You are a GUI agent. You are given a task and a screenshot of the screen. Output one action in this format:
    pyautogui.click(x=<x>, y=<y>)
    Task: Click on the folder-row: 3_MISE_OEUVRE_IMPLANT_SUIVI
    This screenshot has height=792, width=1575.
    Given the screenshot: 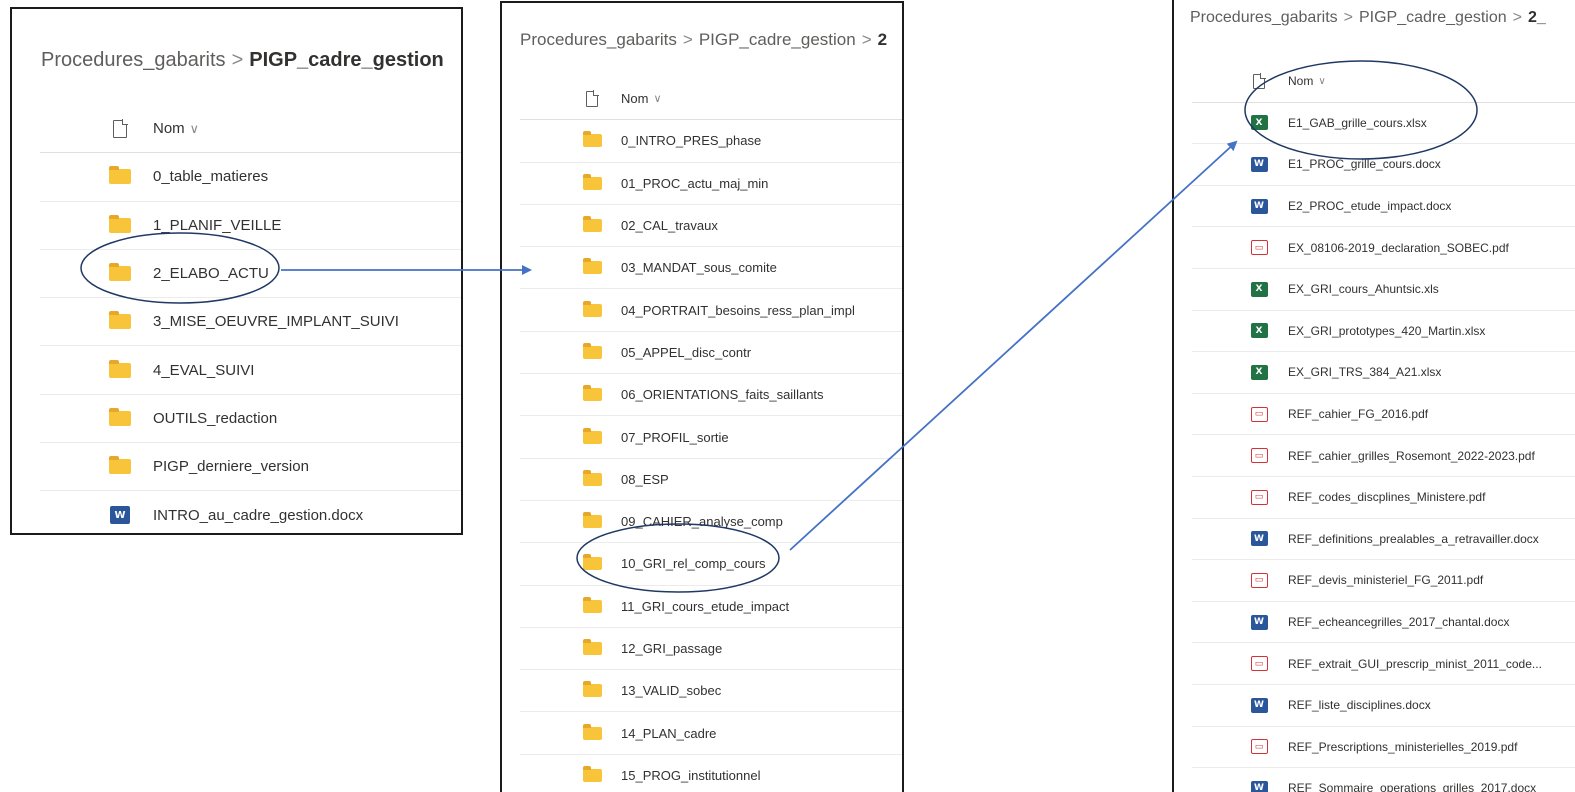 What is the action you would take?
    pyautogui.click(x=250, y=322)
    